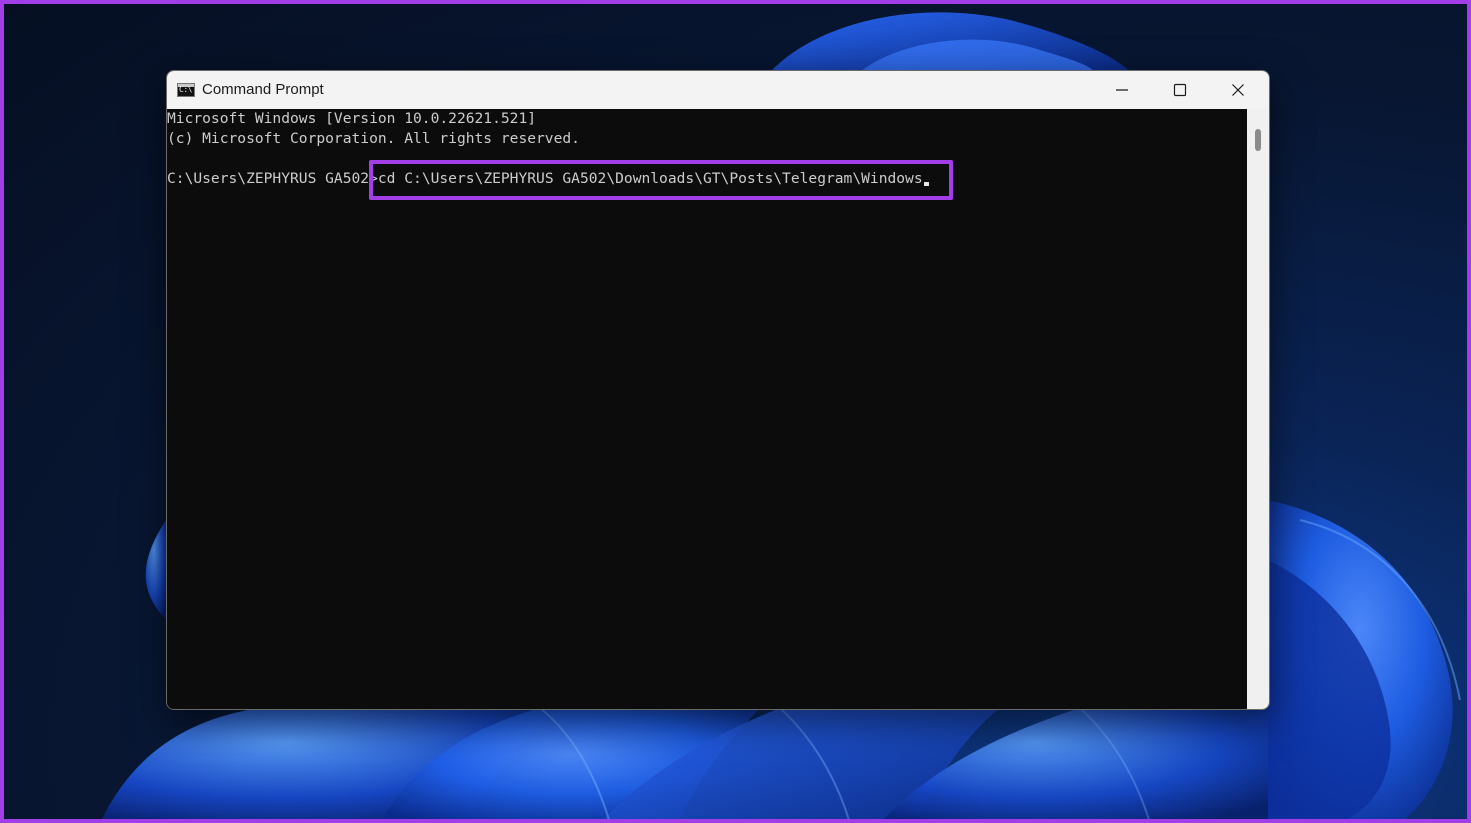 Image resolution: width=1471 pixels, height=823 pixels. I want to click on console-prompt: C:\Users\ZEPHYRUS GA502, so click(268, 178).